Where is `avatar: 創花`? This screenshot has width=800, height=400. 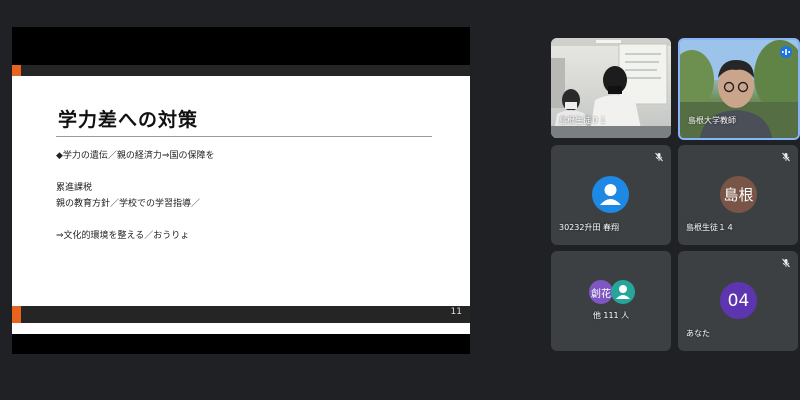
avatar: 創花 is located at coordinates (601, 292).